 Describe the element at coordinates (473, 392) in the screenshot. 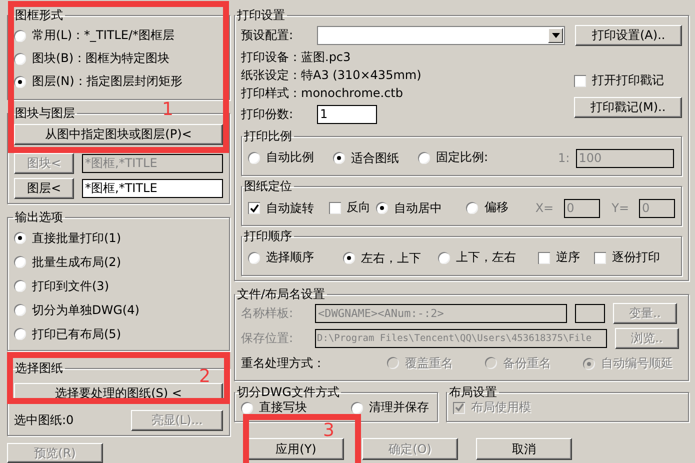

I see `group-title: 布局设置` at that location.